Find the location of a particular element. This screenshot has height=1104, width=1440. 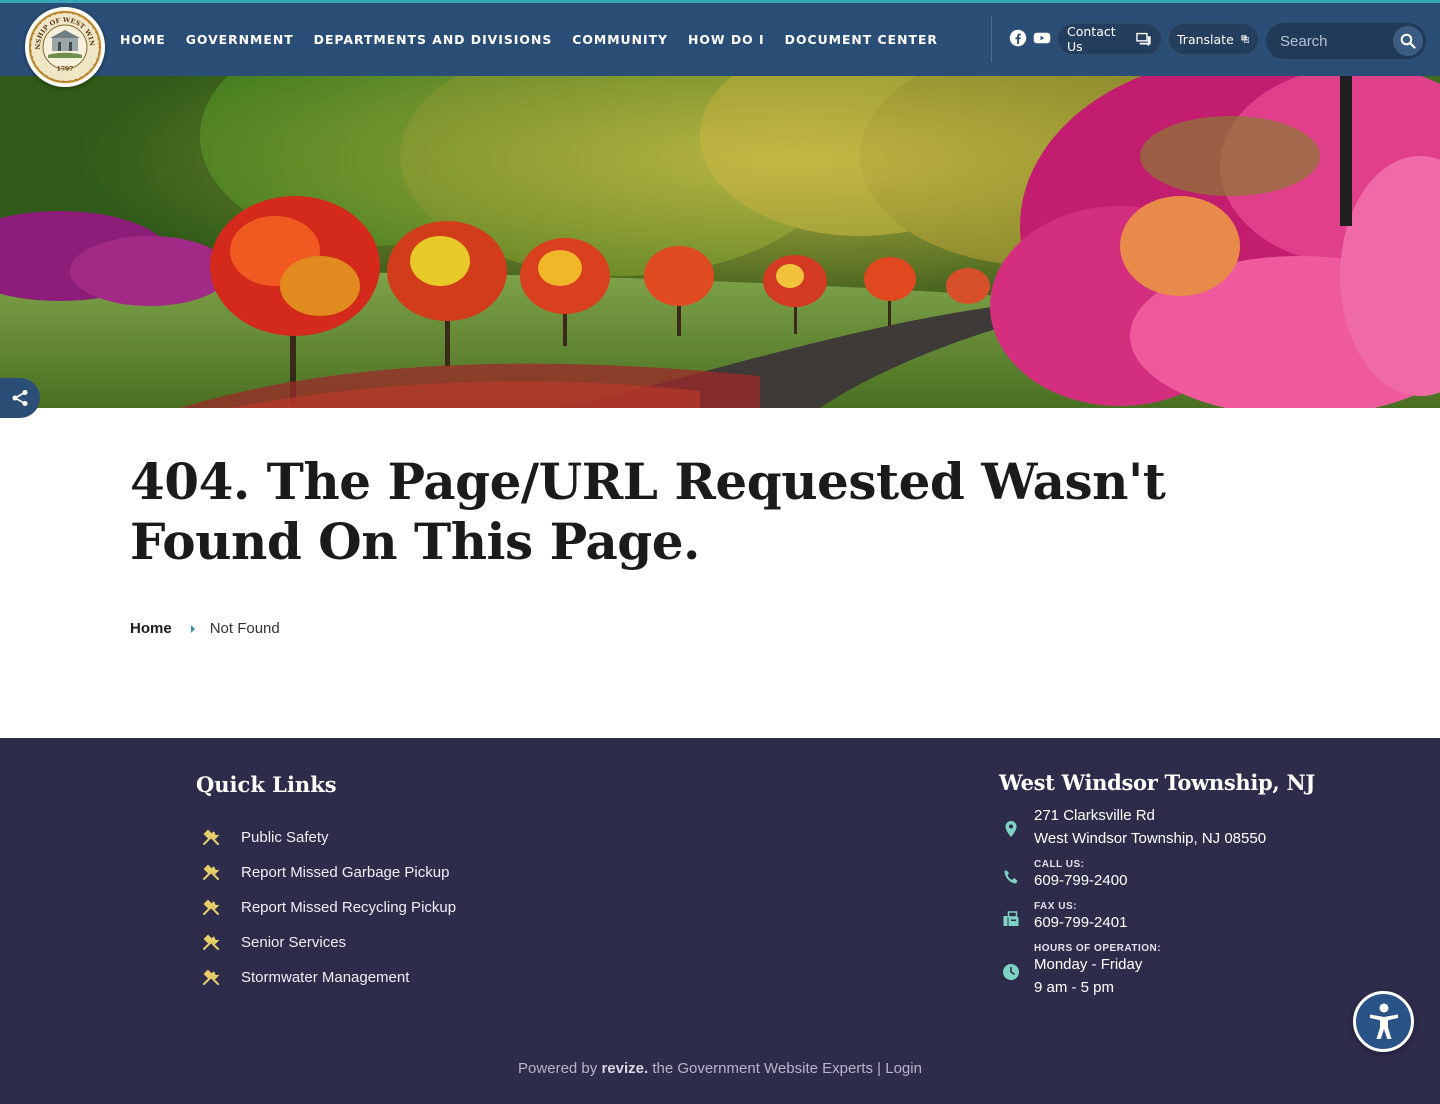

powered-suffix: the Government Website Experts is located at coordinates (762, 1068).